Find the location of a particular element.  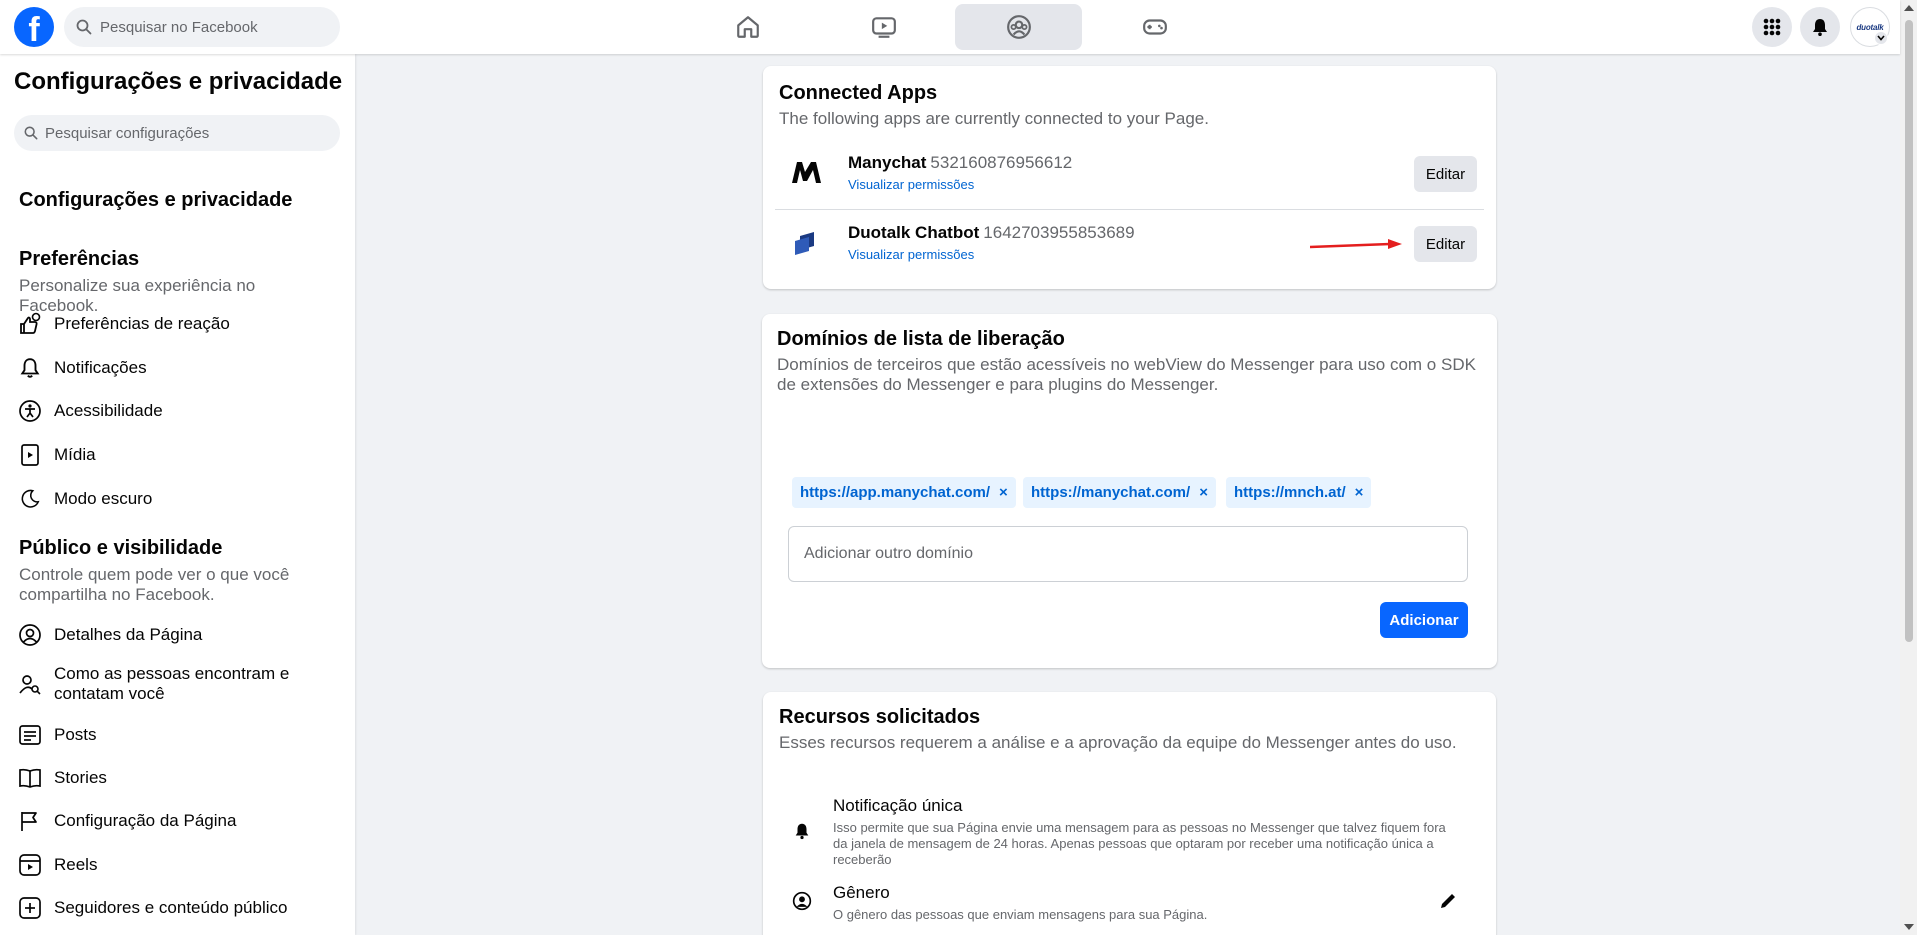

facebook-logo: f is located at coordinates (34, 27).